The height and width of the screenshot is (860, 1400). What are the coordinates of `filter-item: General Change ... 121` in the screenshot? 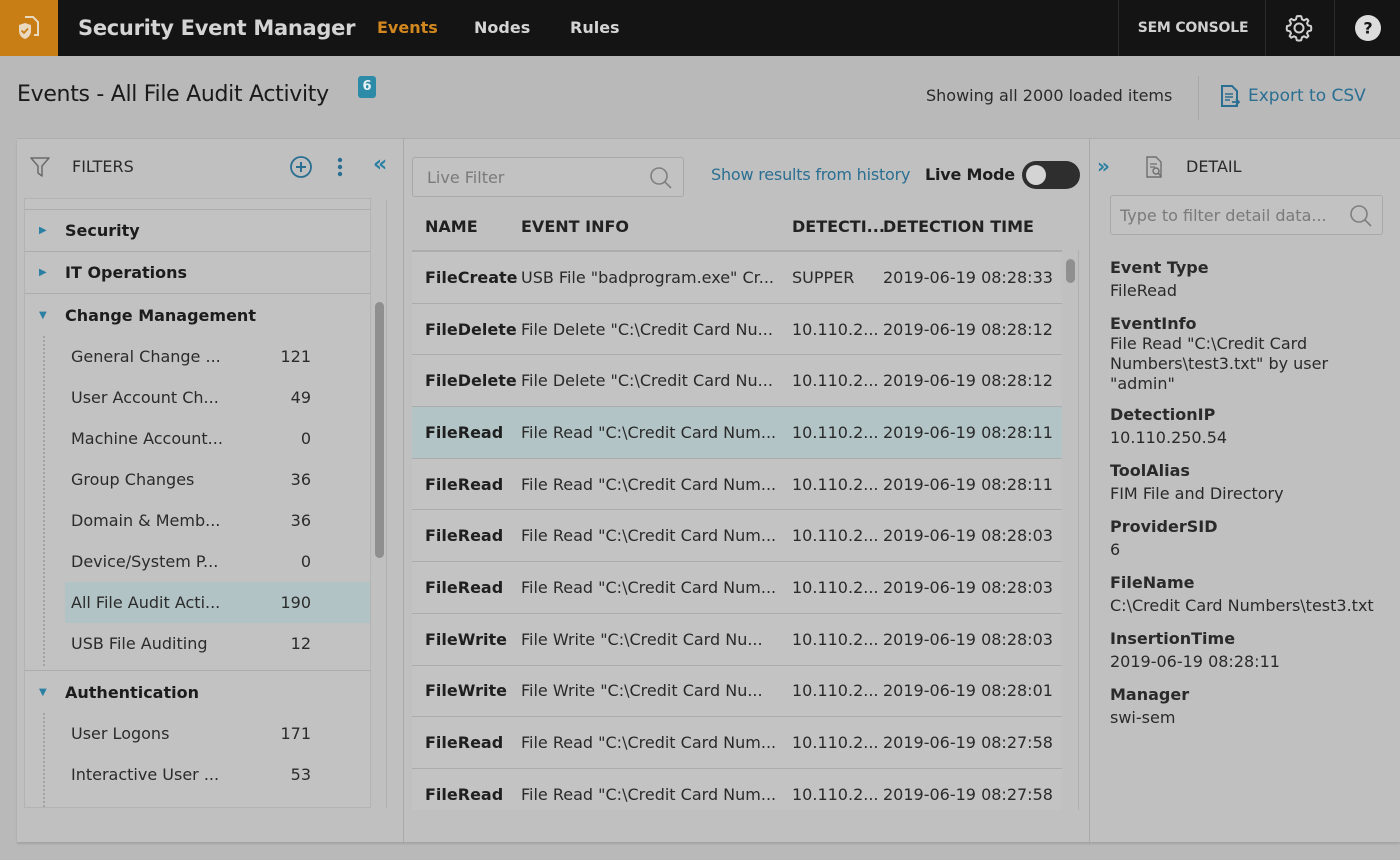 It's located at (217, 356).